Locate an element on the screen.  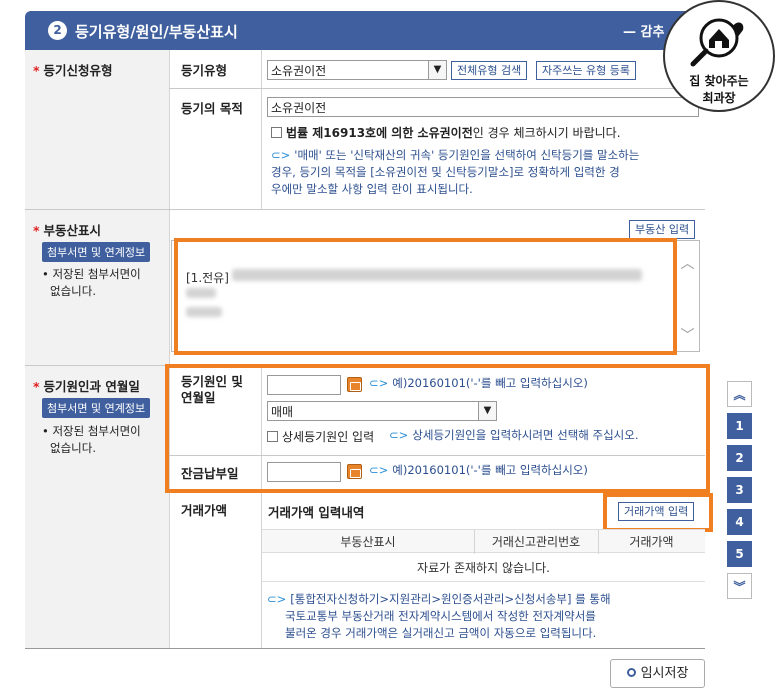
logo-text-1: 집 찾아주는 is located at coordinates (719, 81).